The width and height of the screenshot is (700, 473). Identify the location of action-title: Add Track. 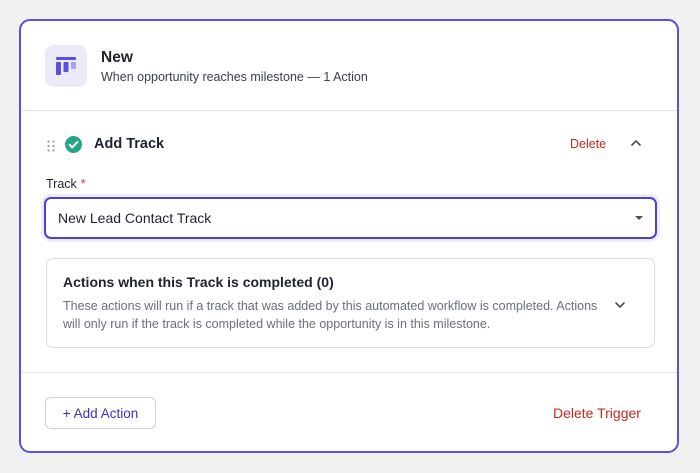
(129, 144).